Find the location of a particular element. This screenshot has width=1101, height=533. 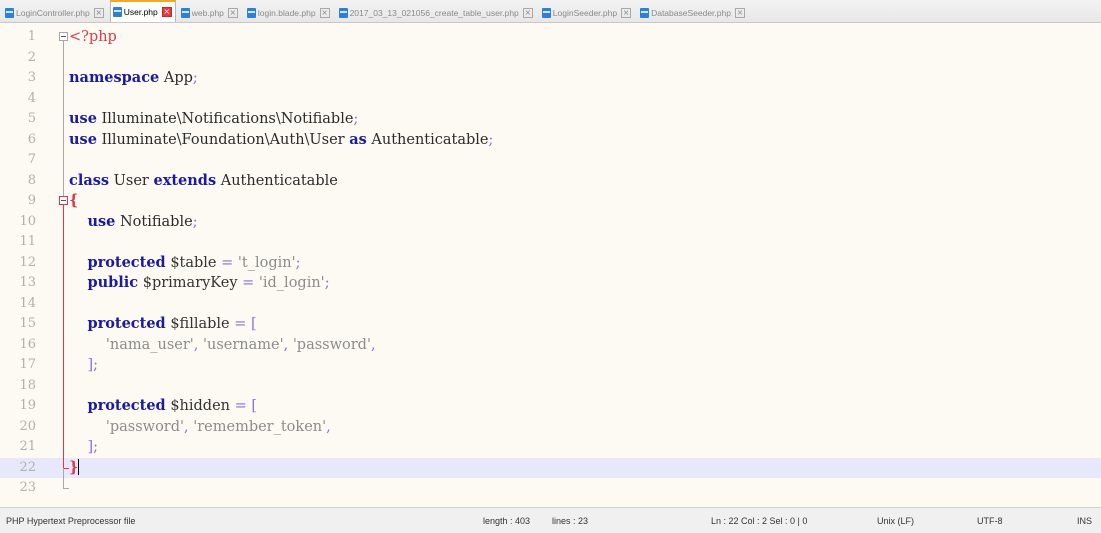

tab-label: web.php is located at coordinates (207, 12).